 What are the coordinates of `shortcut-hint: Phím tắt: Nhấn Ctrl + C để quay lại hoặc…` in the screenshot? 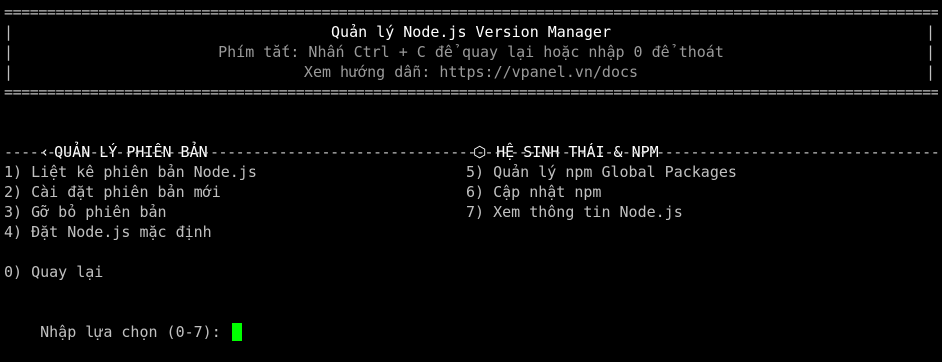 It's located at (471, 52).